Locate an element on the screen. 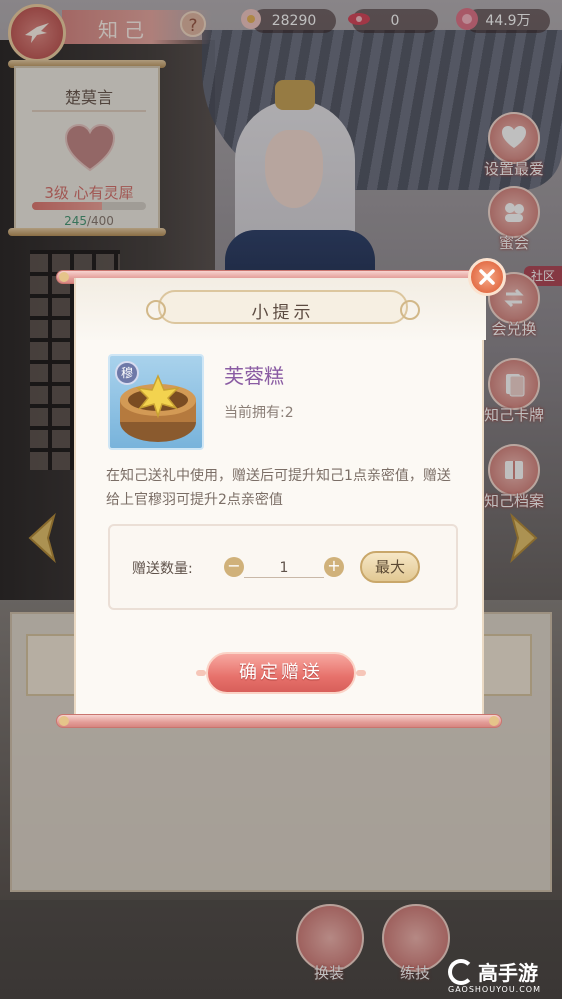 This screenshot has width=562, height=999. site-watermark: 高手游 GAOSHOUYOU.COM is located at coordinates (504, 978).